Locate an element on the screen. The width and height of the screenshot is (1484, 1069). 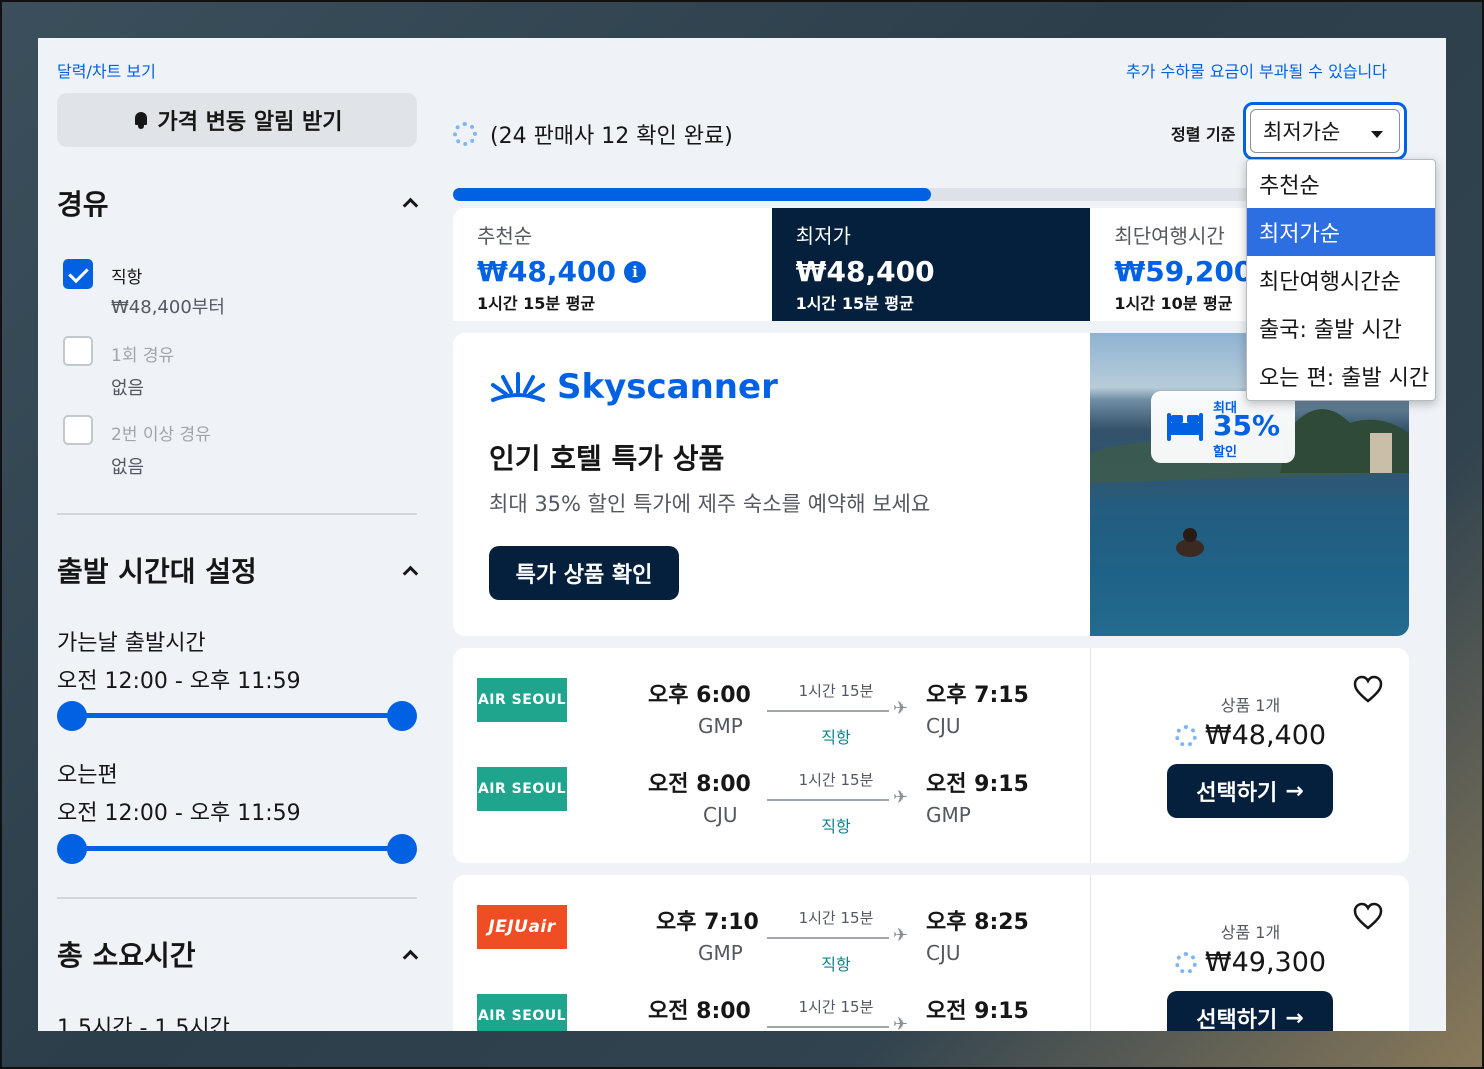
tab-name: 추천순 is located at coordinates (505, 236).